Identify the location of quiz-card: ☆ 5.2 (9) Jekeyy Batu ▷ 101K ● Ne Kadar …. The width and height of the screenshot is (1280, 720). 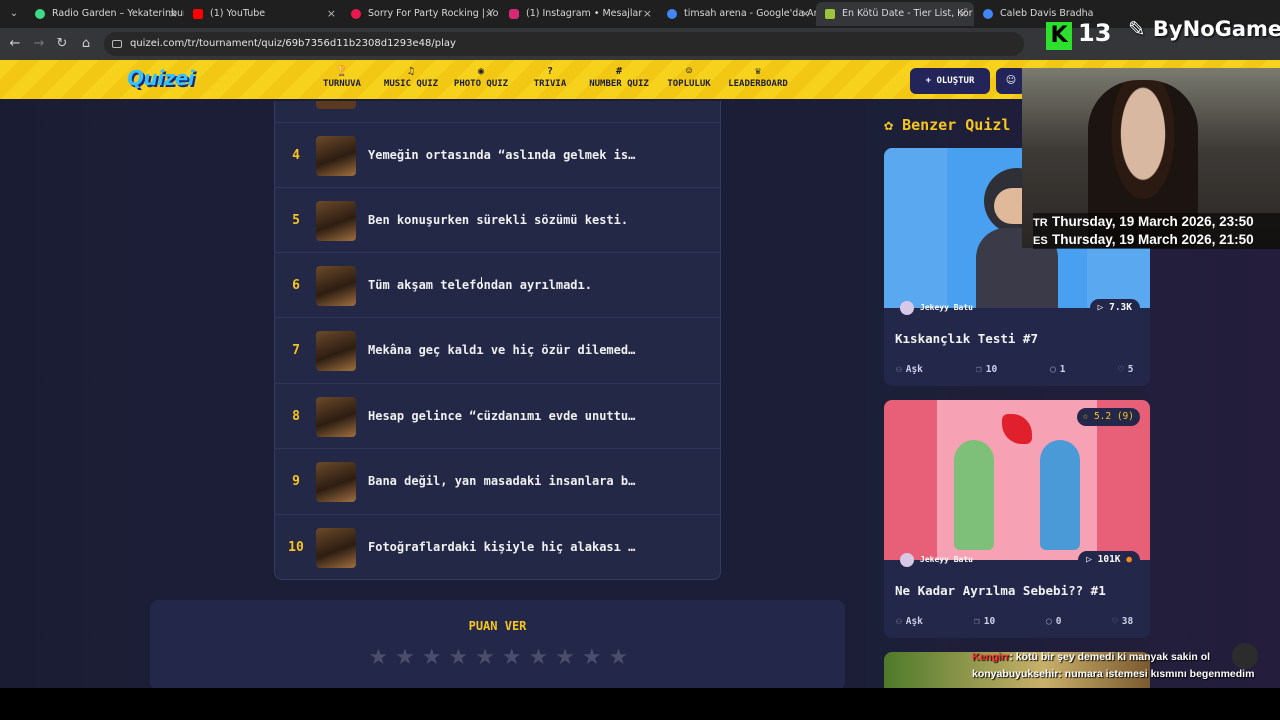
(1017, 519).